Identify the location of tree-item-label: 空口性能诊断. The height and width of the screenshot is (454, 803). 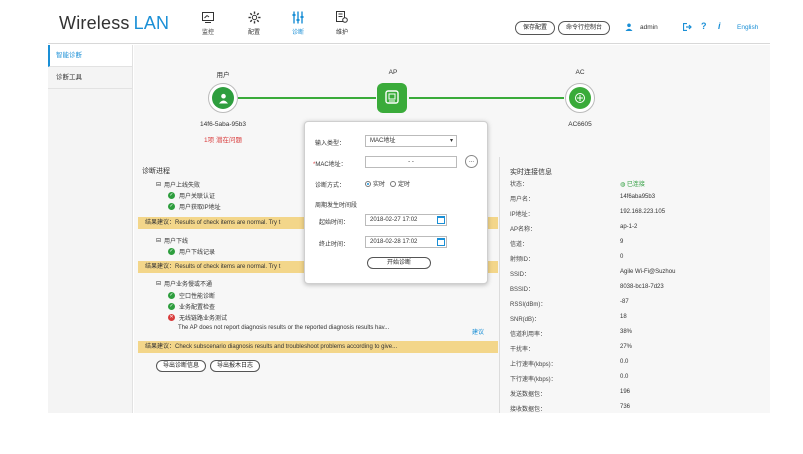
(197, 297).